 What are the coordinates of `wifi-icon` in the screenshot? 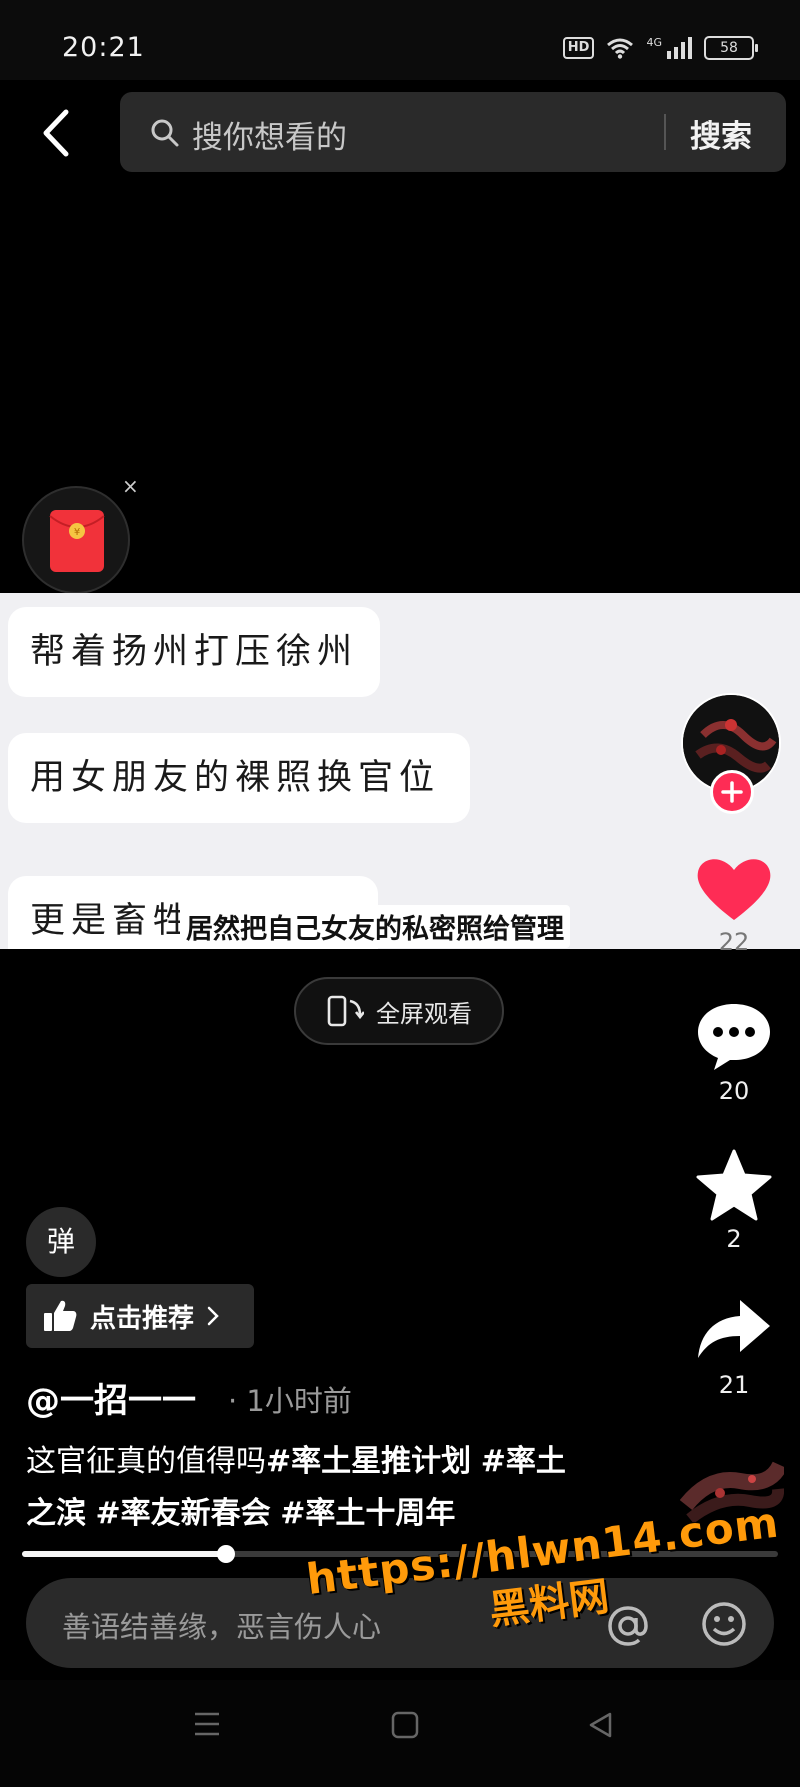 It's located at (620, 48).